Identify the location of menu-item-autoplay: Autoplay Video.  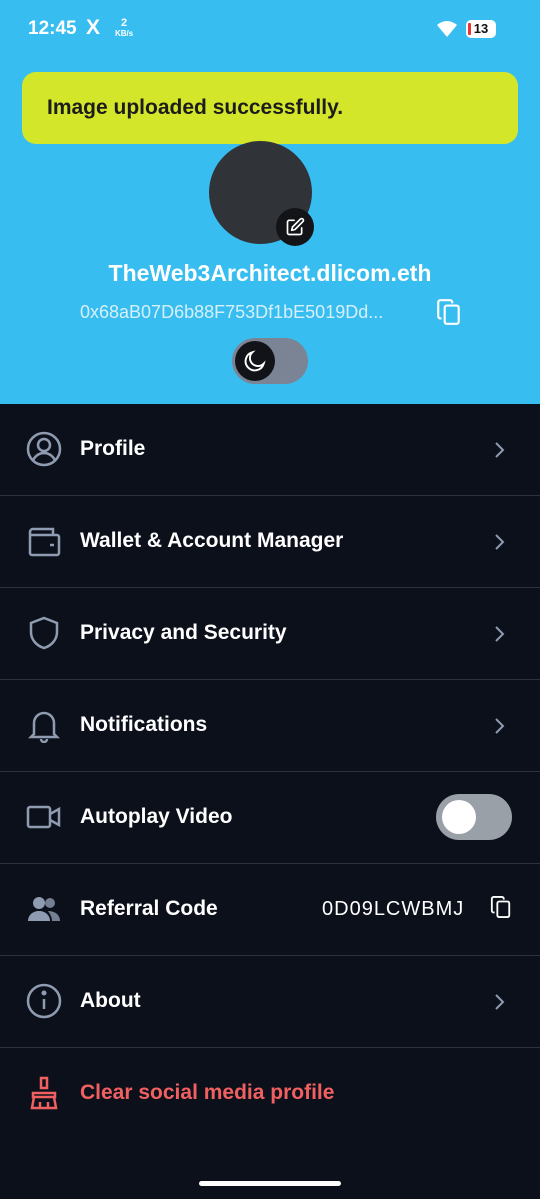
(270, 818).